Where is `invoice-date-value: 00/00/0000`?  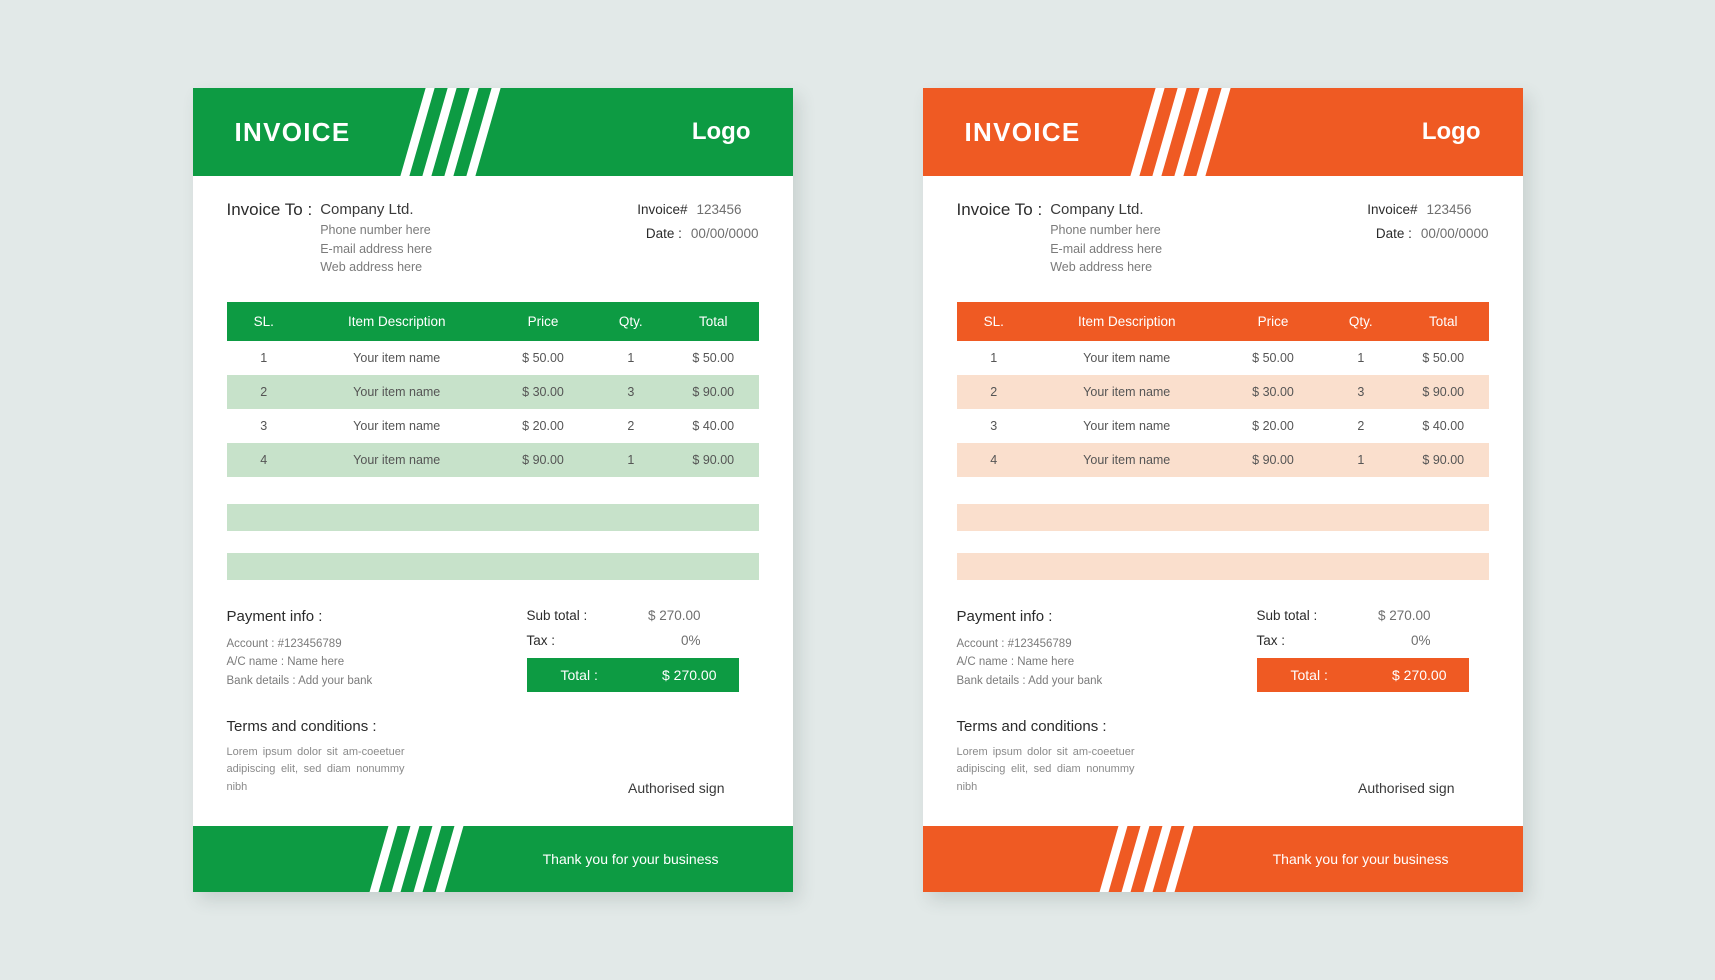 invoice-date-value: 00/00/0000 is located at coordinates (1454, 233).